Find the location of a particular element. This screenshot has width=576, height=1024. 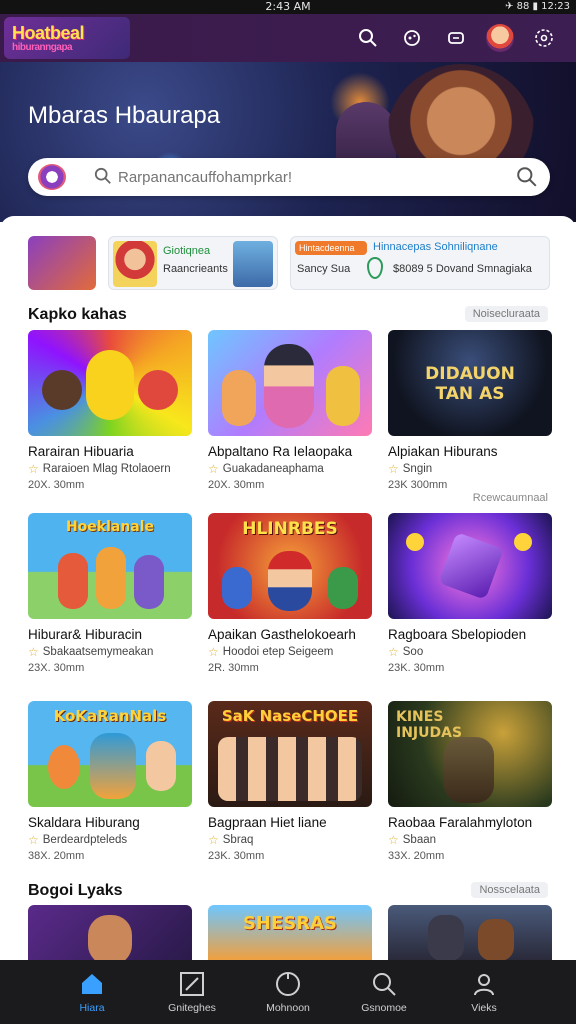

game-meta: ☆ Soo is located at coordinates (470, 652).